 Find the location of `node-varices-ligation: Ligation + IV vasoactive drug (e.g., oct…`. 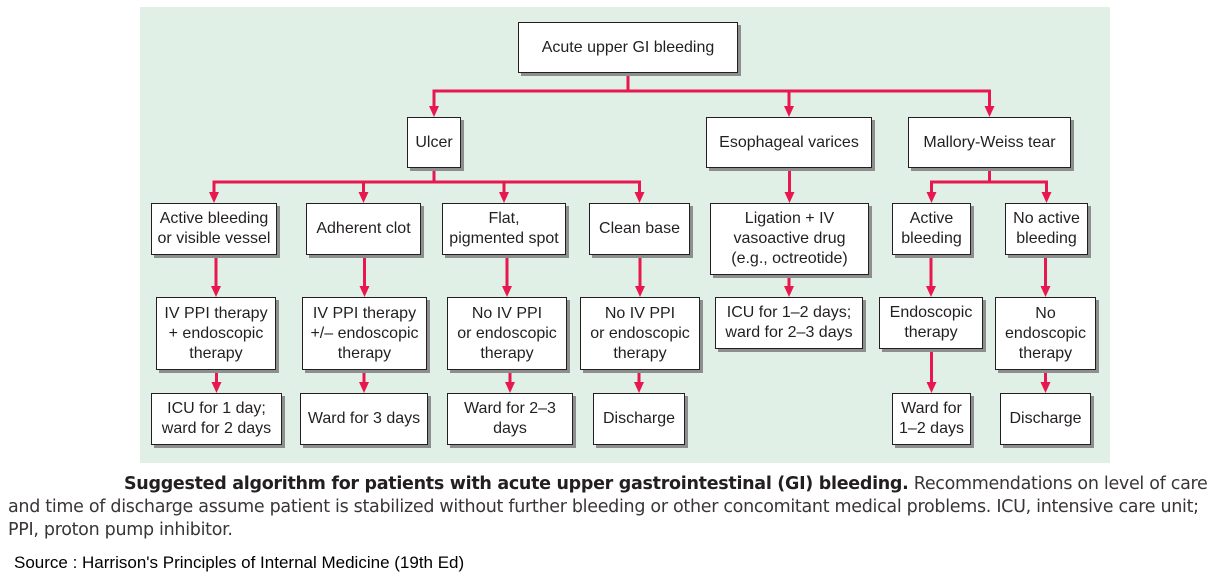

node-varices-ligation: Ligation + IV vasoactive drug (e.g., oct… is located at coordinates (789, 239).